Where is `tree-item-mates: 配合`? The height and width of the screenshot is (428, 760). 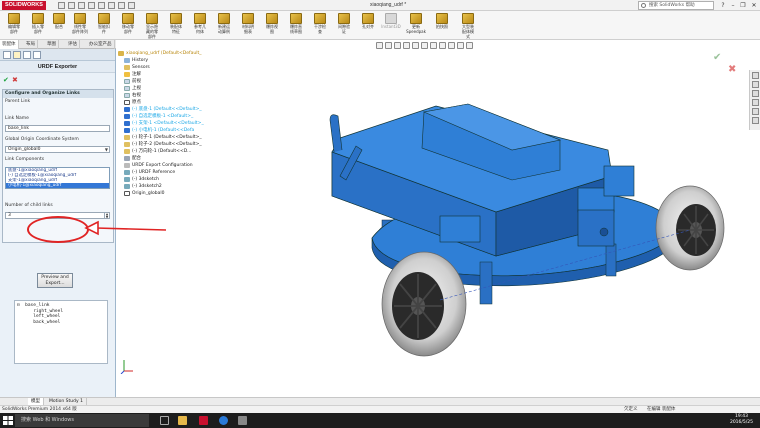
tree-item-mates: 配合 is located at coordinates (132, 158).